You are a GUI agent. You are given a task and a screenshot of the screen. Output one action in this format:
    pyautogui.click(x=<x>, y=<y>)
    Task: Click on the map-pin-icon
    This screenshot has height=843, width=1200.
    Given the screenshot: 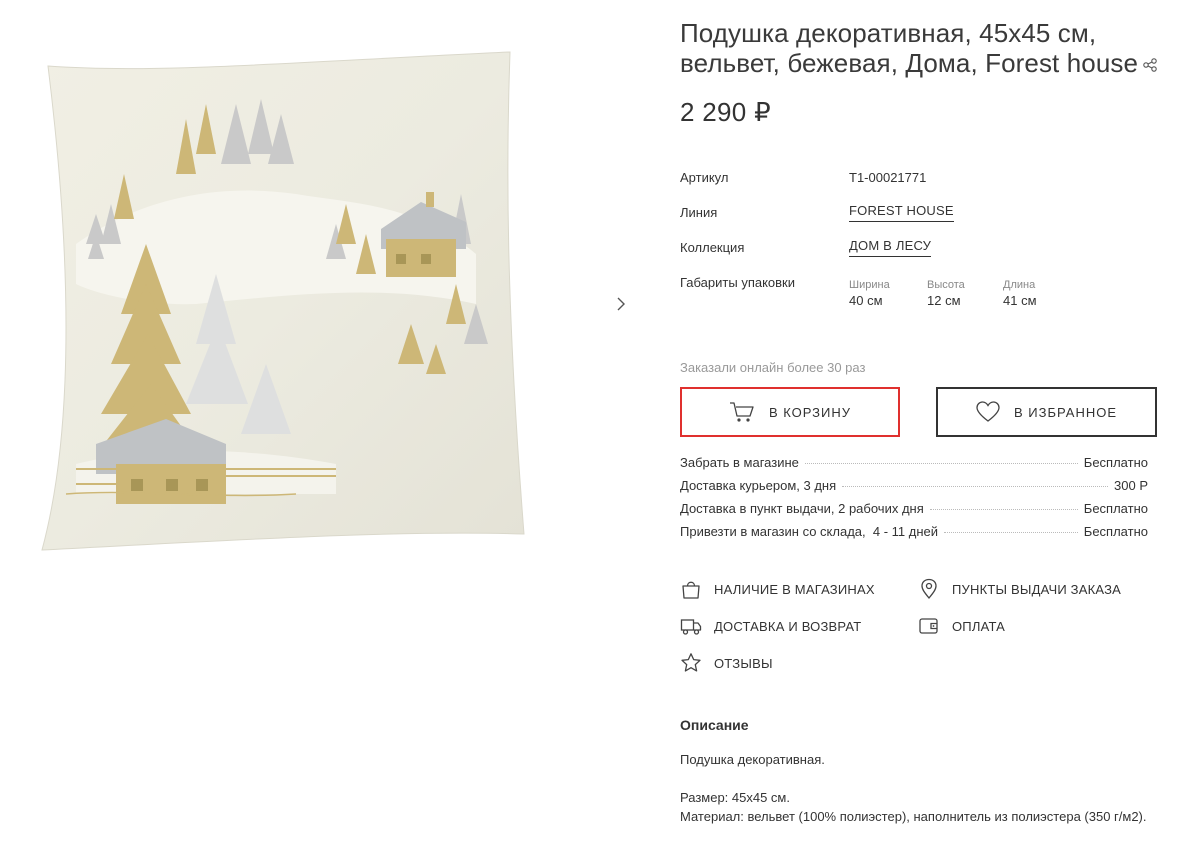 What is the action you would take?
    pyautogui.click(x=929, y=589)
    